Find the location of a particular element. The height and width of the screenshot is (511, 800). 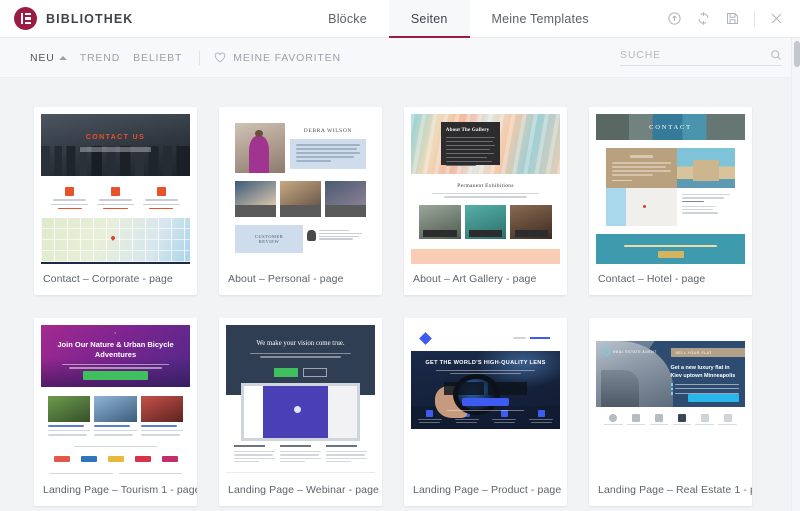

brand-title: BIBLIOTHEK is located at coordinates (90, 18).